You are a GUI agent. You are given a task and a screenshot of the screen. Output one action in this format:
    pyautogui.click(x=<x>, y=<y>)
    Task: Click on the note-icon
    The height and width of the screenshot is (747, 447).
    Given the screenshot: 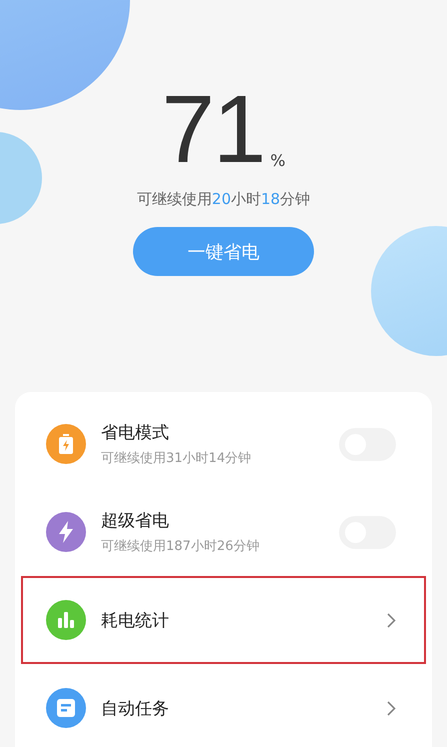 What is the action you would take?
    pyautogui.click(x=66, y=708)
    